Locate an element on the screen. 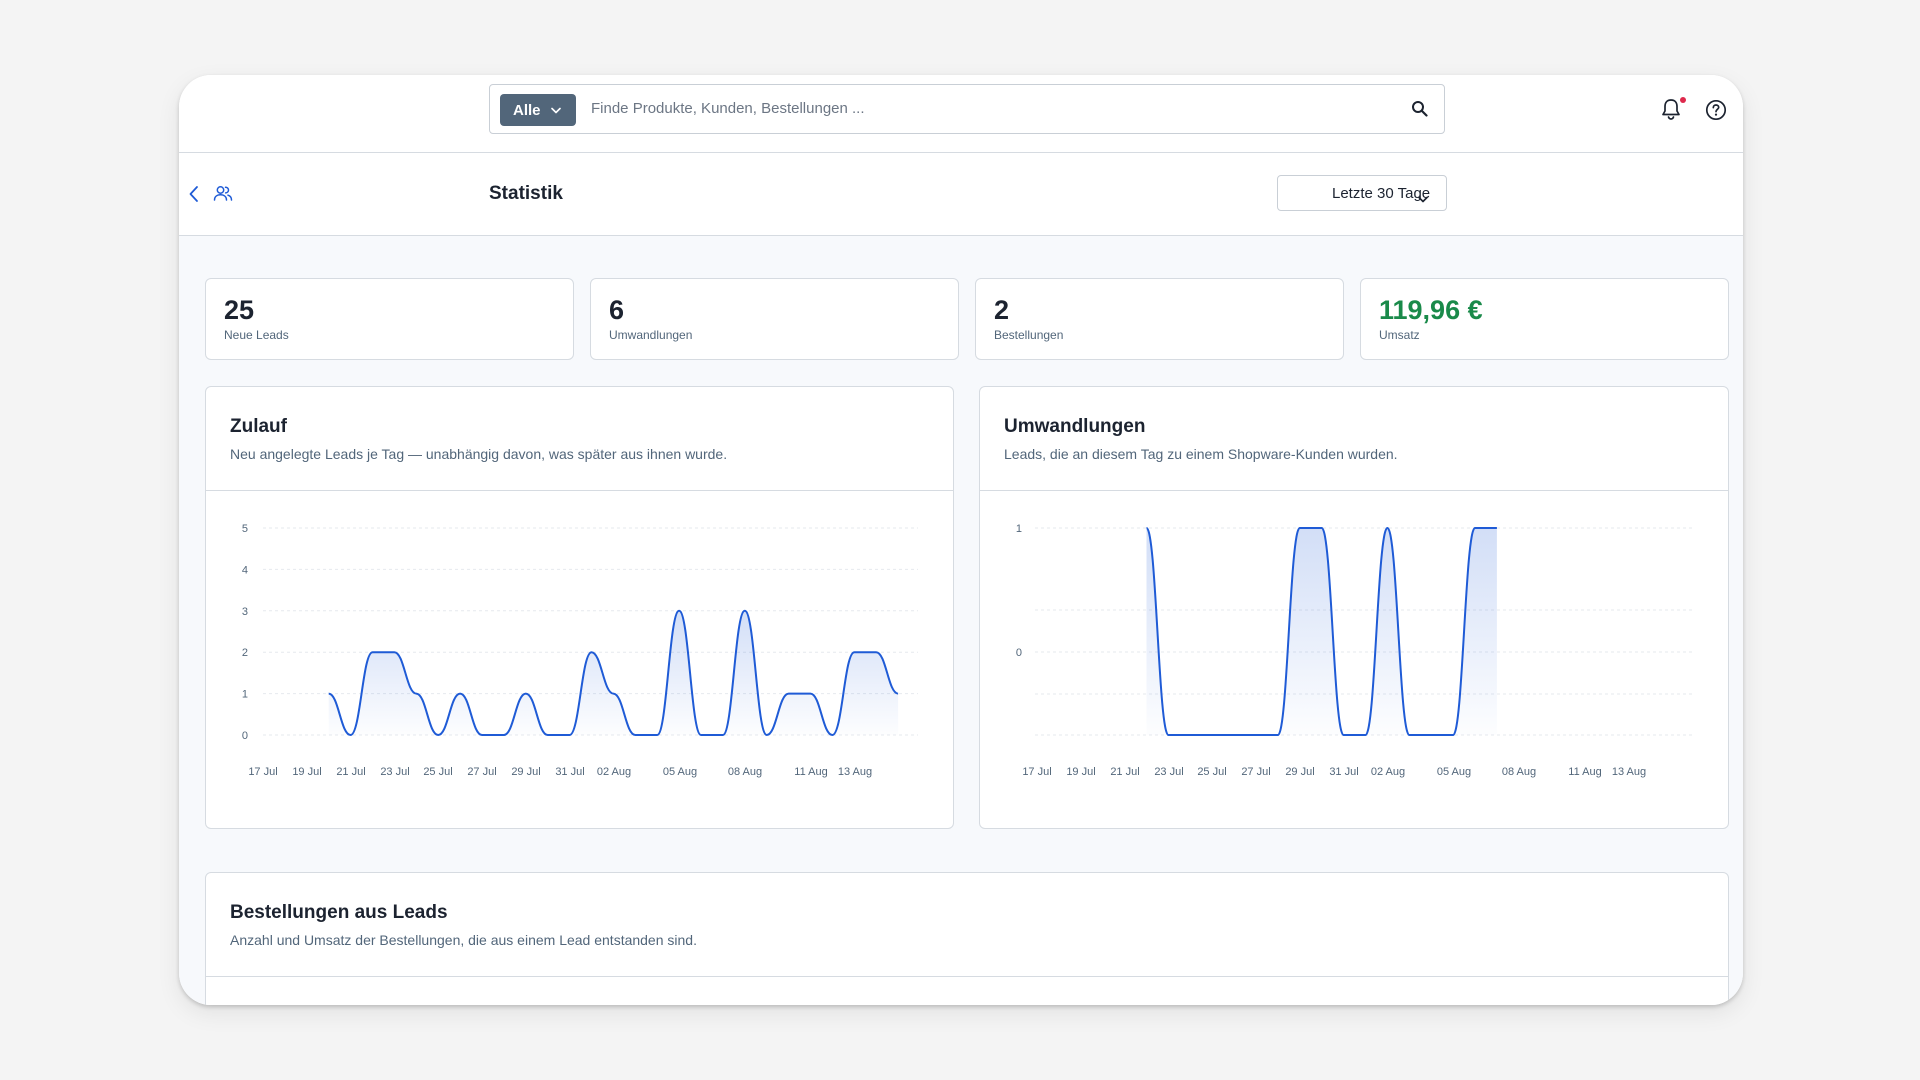 This screenshot has width=1920, height=1080. date-range-label: Letzte 30 Tage is located at coordinates (1381, 193).